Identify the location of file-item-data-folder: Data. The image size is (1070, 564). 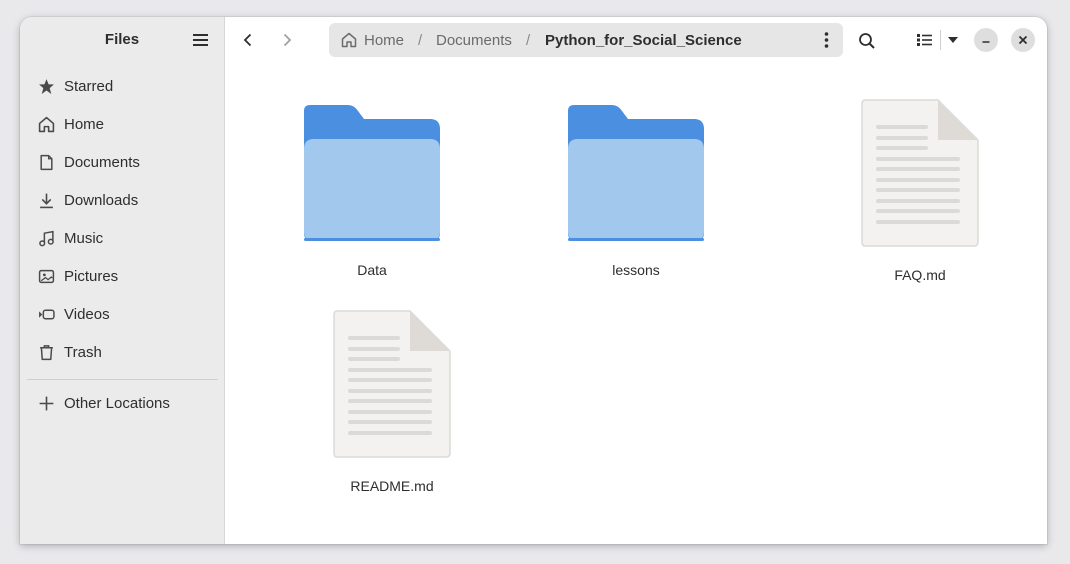
(372, 190).